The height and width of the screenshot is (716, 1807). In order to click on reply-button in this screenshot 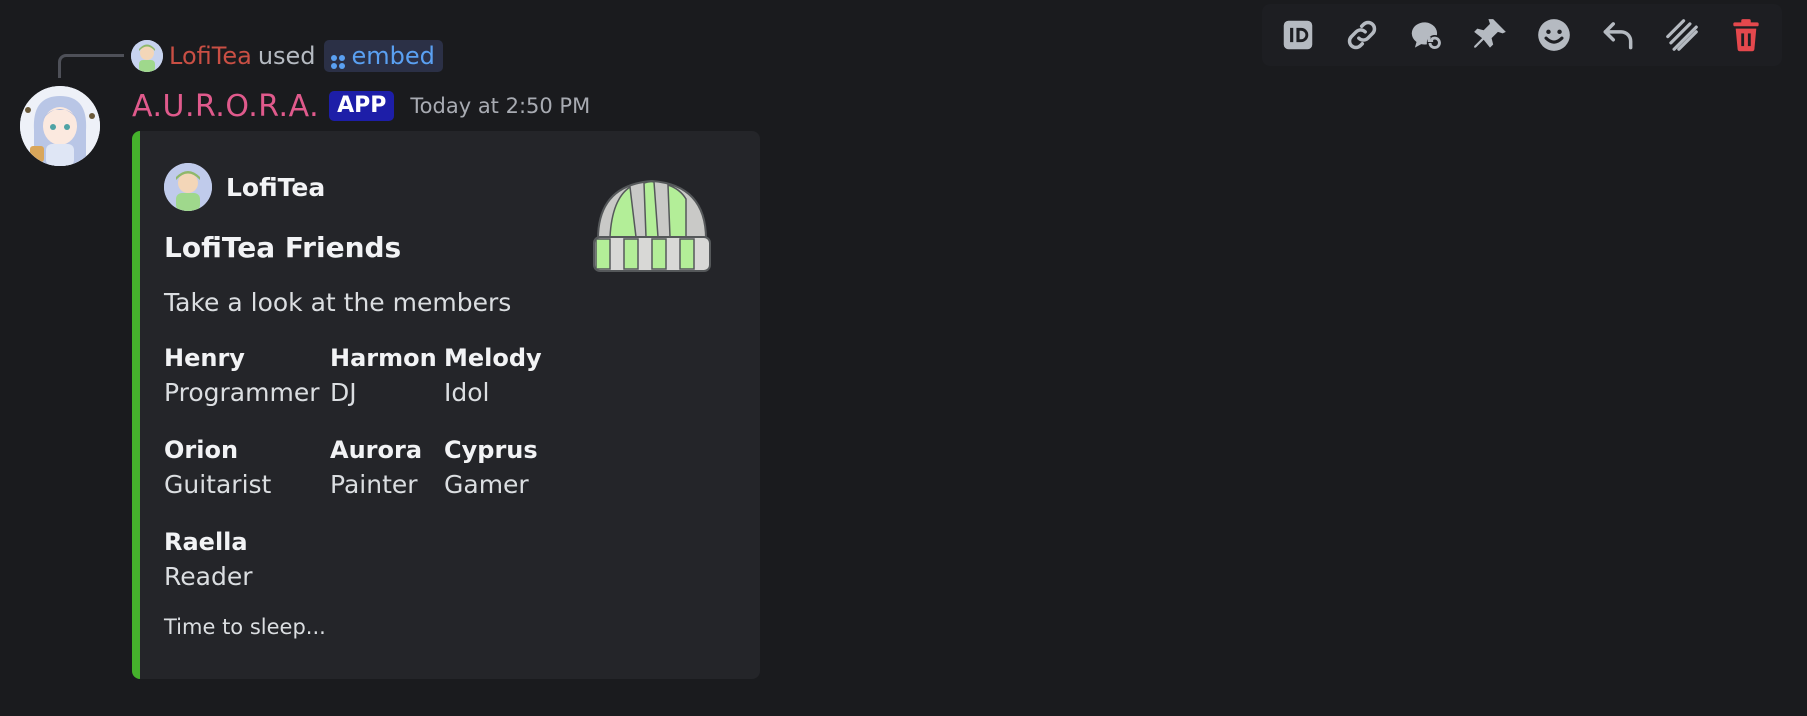, I will do `click(1618, 35)`.